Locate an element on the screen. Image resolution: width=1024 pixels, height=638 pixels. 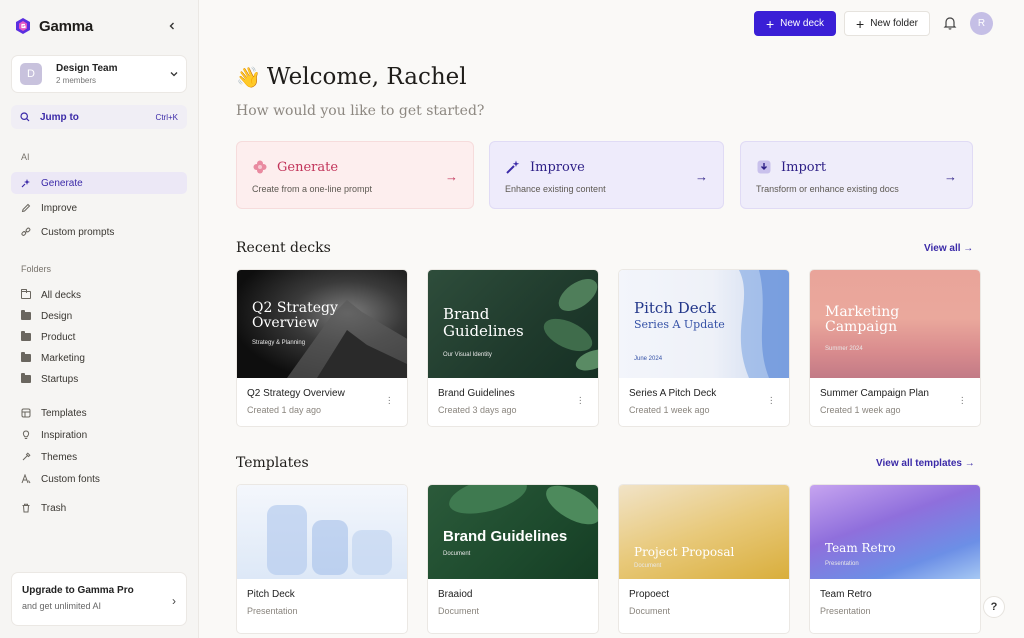
generate-card-desc: Create from a one-line prompt is located at coordinates (312, 189).